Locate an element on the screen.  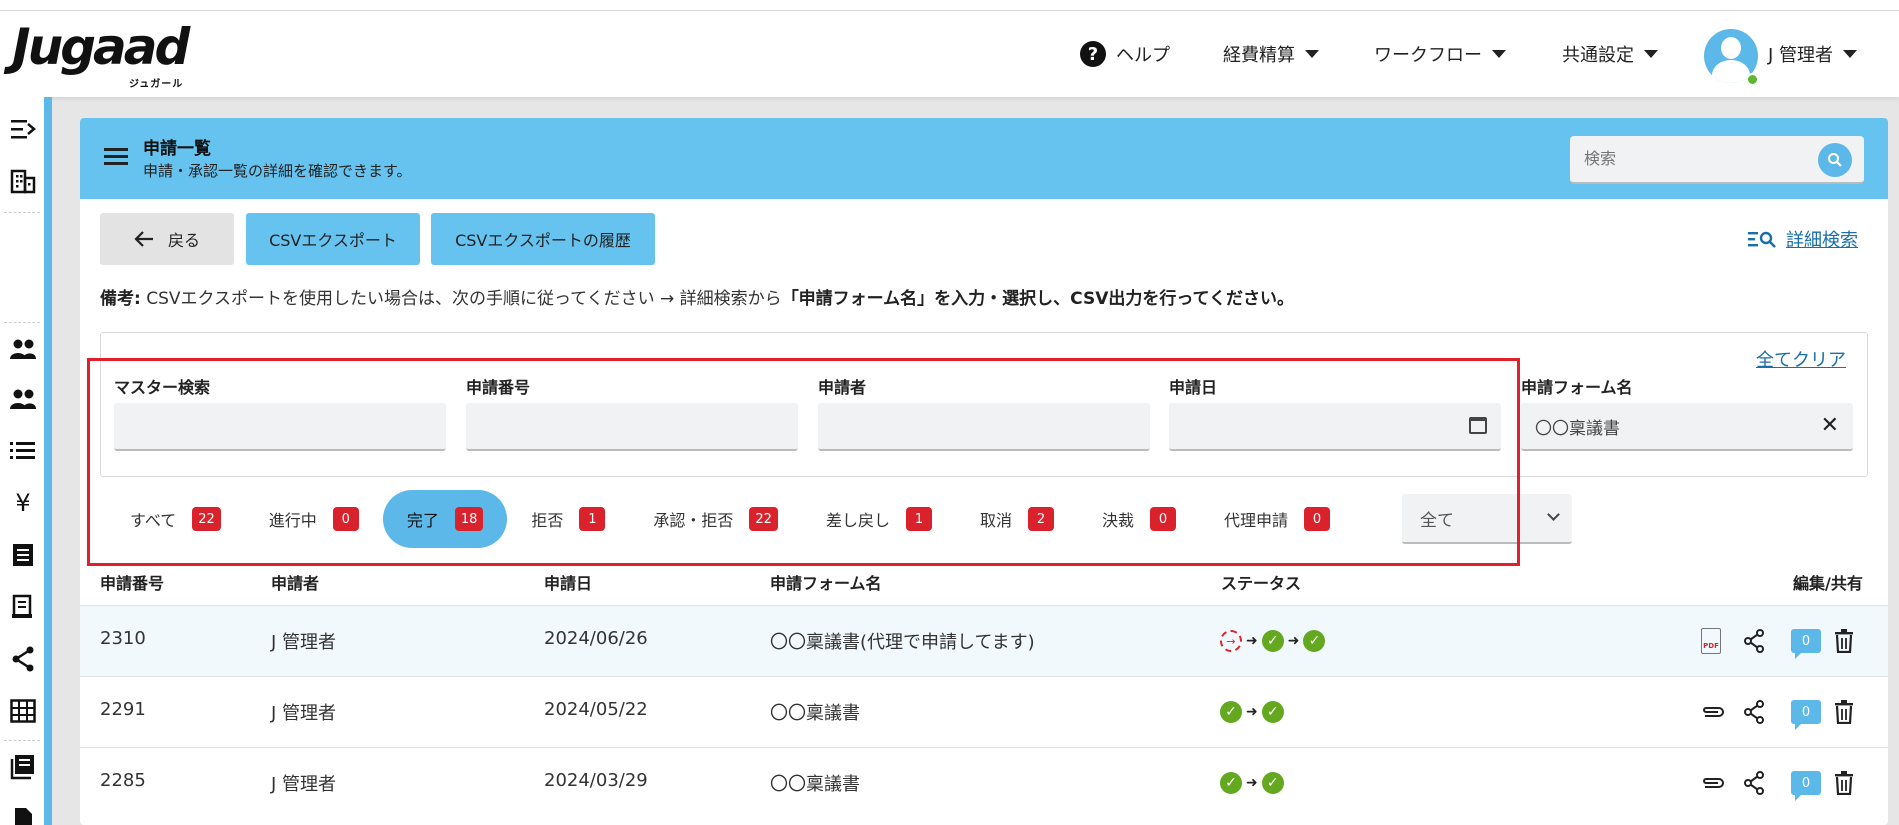
avatar-body-icon is located at coordinates (1731, 71).